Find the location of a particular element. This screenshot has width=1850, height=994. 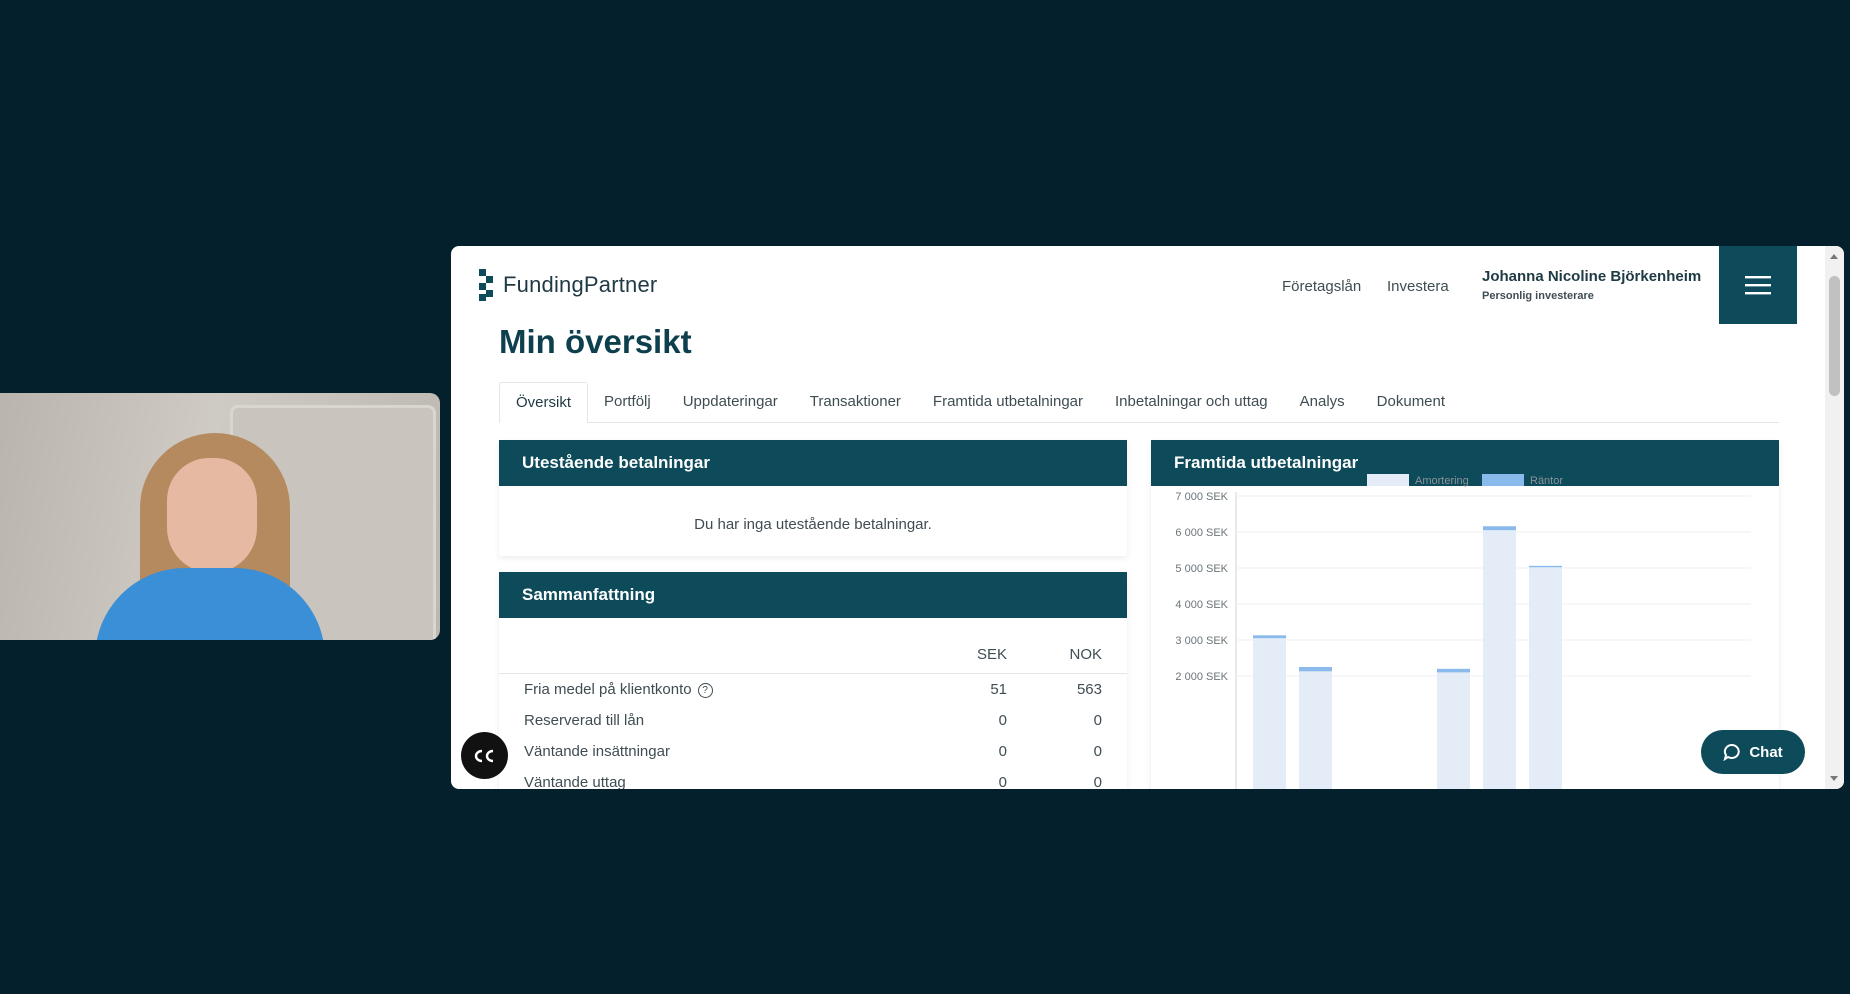

row-label: Fria medel på klientkonto? is located at coordinates (618, 689).